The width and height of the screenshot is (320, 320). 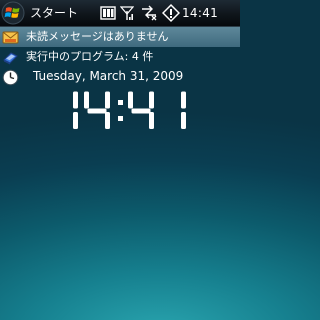 I want to click on signal-icon, so click(x=127, y=13).